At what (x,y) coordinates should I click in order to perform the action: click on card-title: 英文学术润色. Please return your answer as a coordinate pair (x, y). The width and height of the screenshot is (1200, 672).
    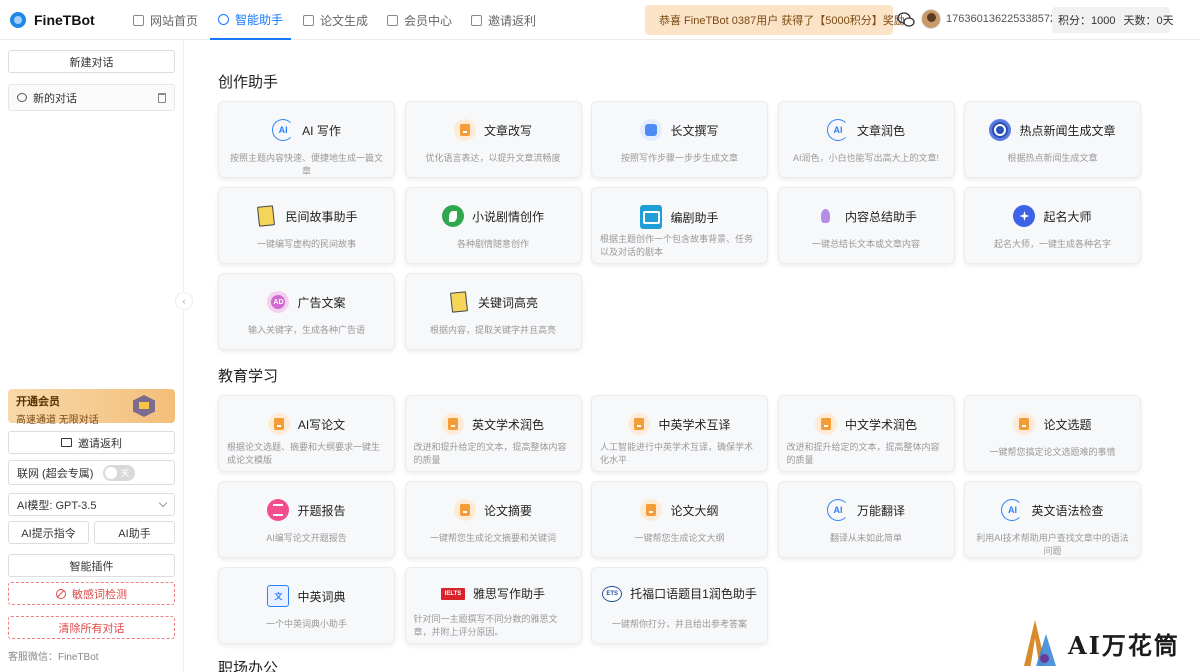
    Looking at the image, I should click on (507, 424).